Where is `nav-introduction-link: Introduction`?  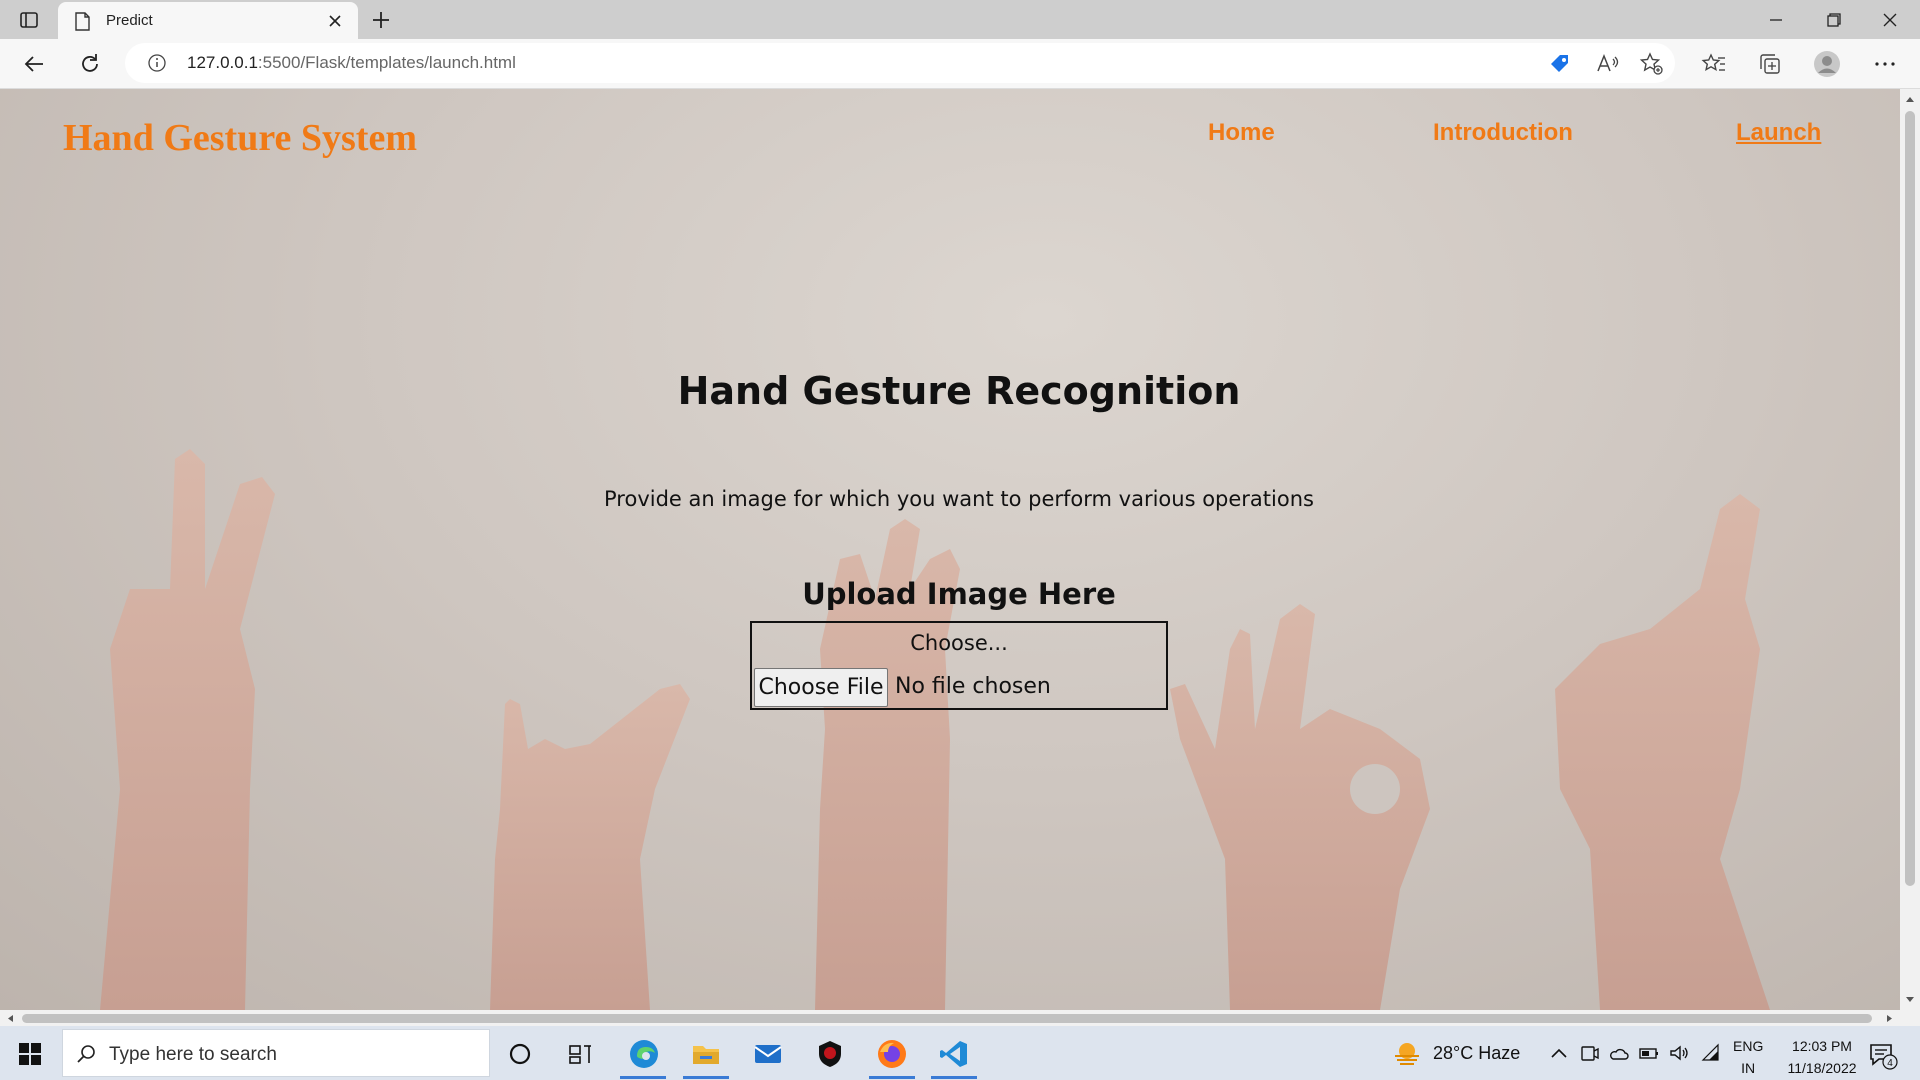 nav-introduction-link: Introduction is located at coordinates (1503, 133).